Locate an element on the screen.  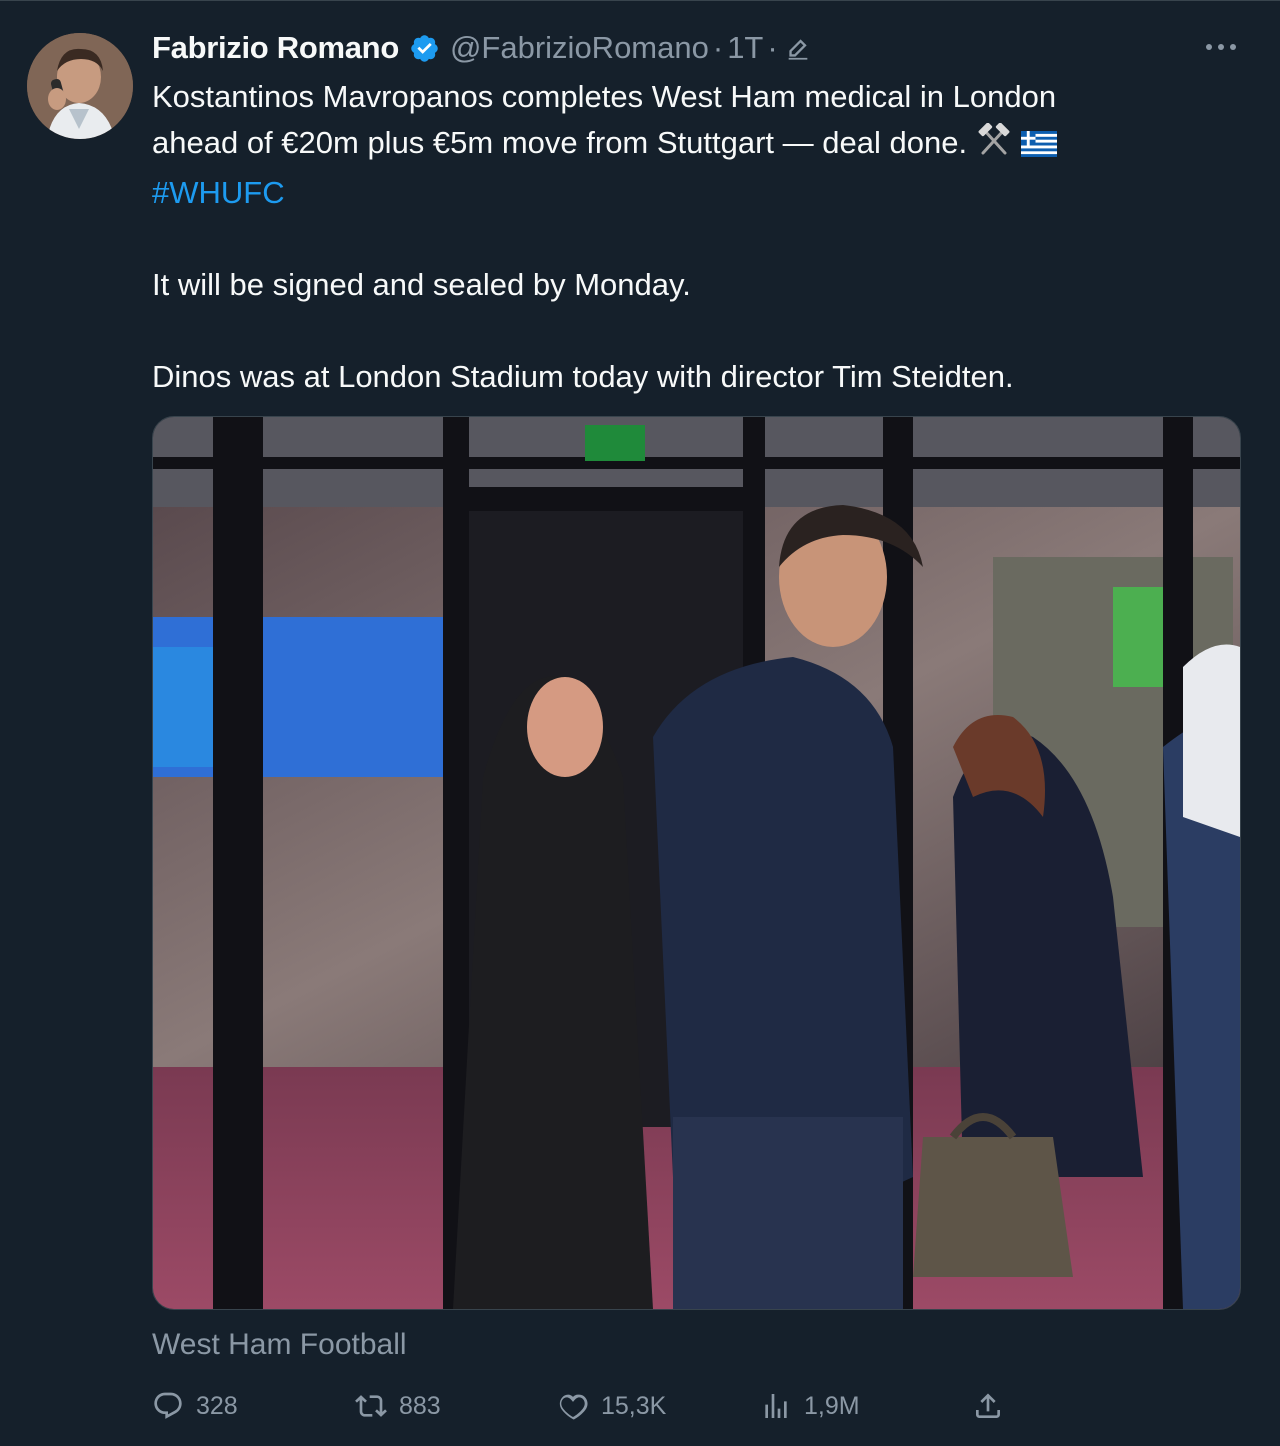
hammers-emoji-icon is located at coordinates (994, 146).